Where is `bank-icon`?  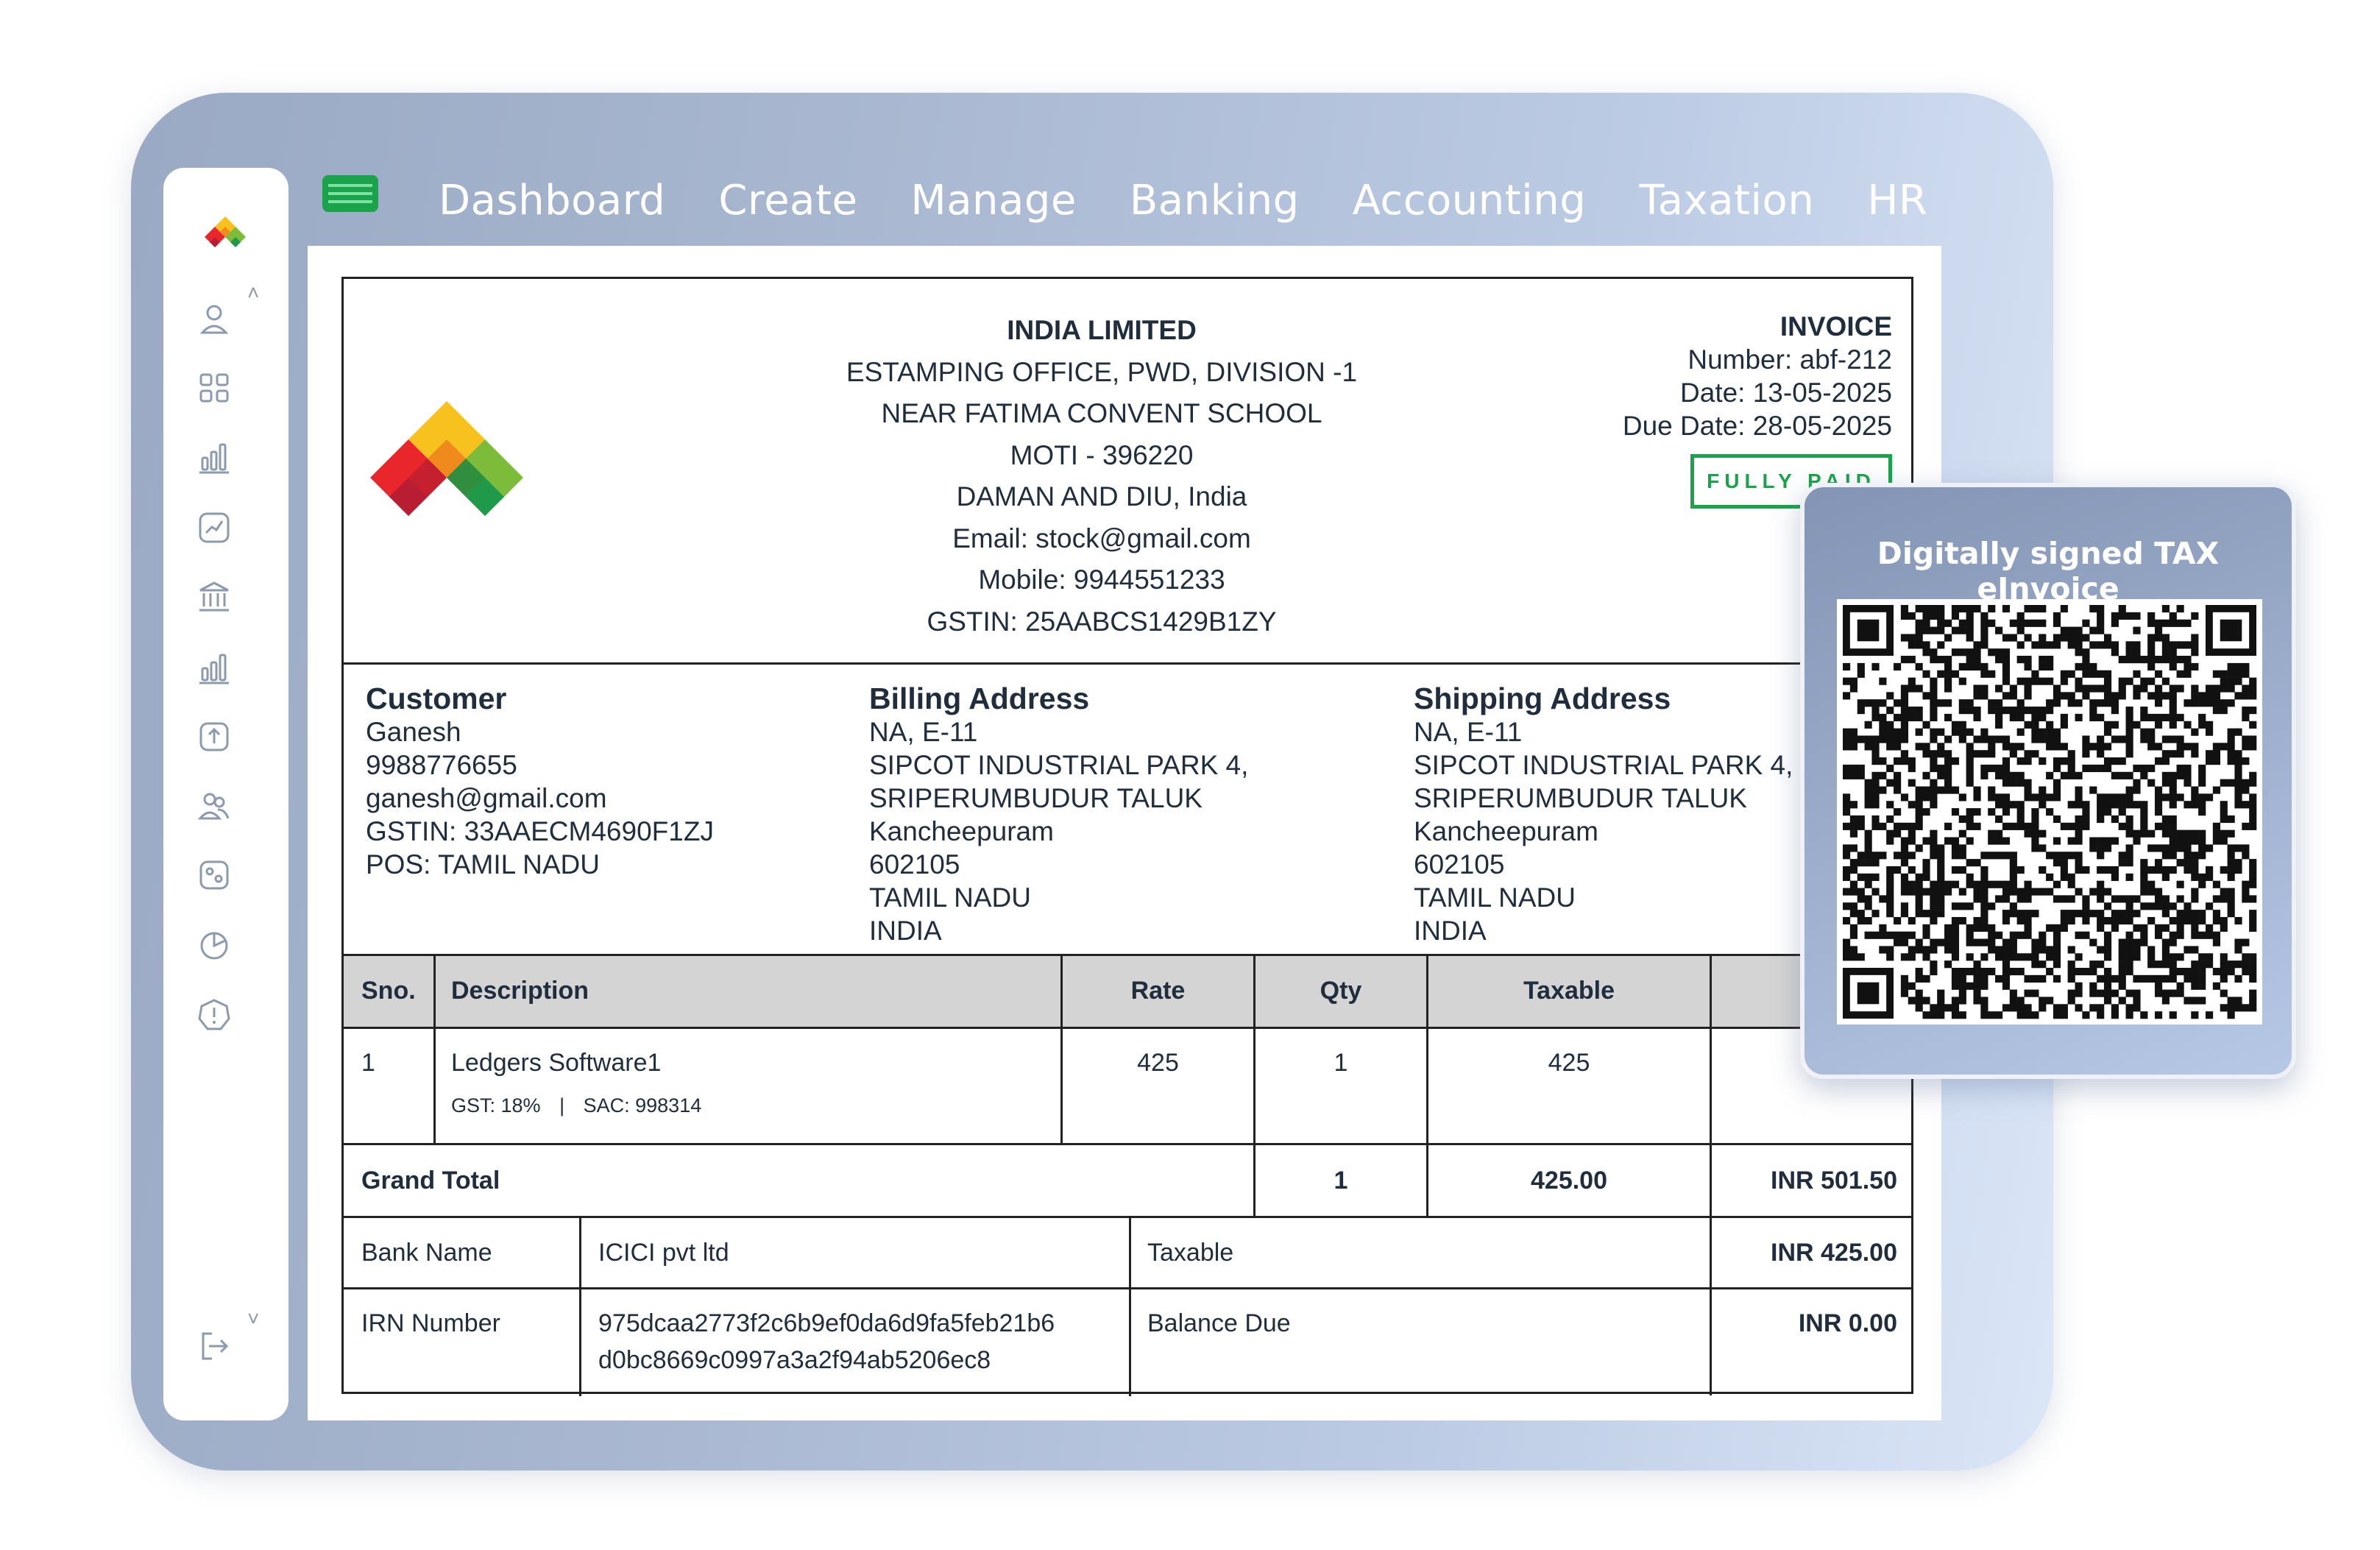
bank-icon is located at coordinates (214, 596).